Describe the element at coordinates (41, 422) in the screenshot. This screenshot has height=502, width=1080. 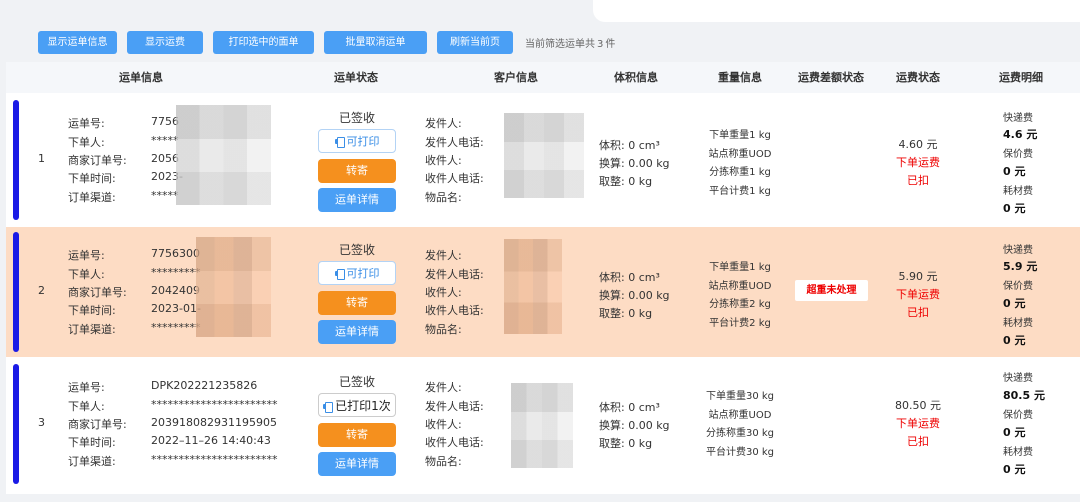
I see `row-index: 3` at that location.